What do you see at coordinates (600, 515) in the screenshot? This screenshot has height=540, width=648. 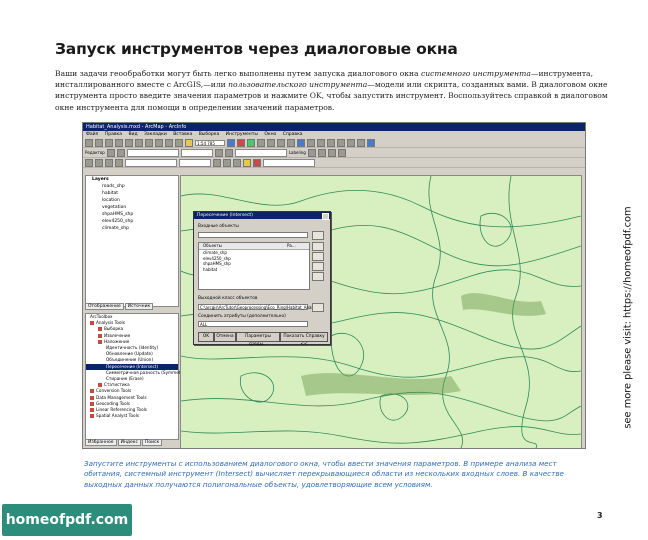 I see `page-number: 3` at bounding box center [600, 515].